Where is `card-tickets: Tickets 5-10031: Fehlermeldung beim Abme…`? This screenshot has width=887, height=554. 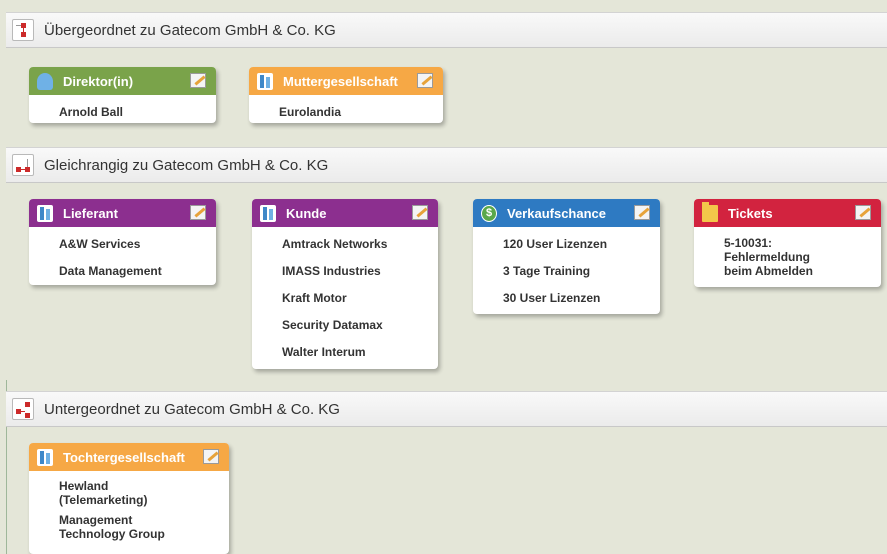 card-tickets: Tickets 5-10031: Fehlermeldung beim Abme… is located at coordinates (787, 243).